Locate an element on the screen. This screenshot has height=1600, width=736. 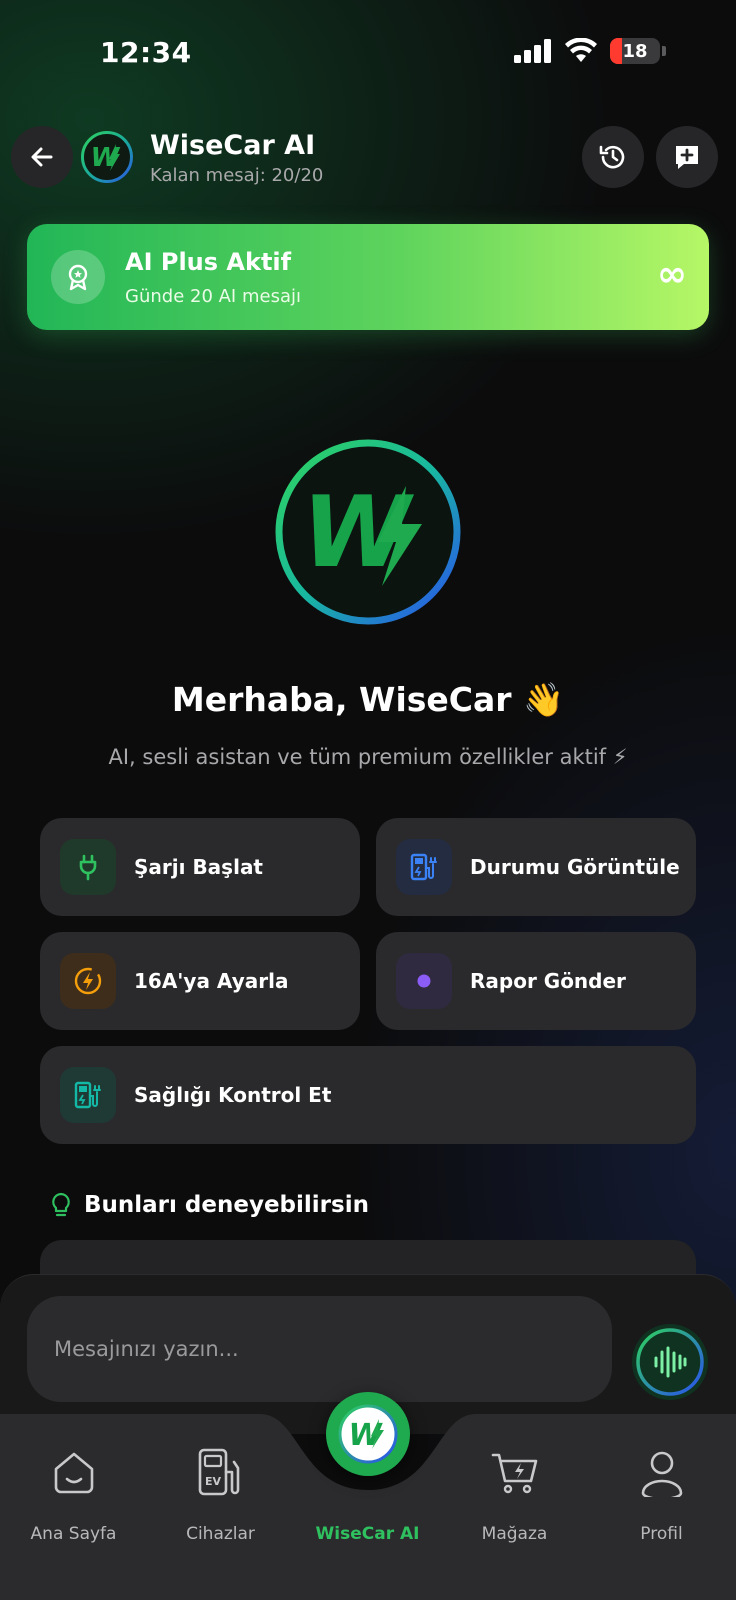
action-label: 16A'ya Ayarla is located at coordinates (211, 981).